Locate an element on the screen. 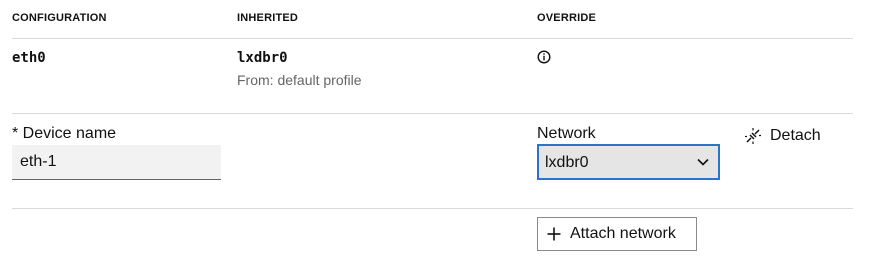  inherited-source: From: default profile is located at coordinates (299, 80).